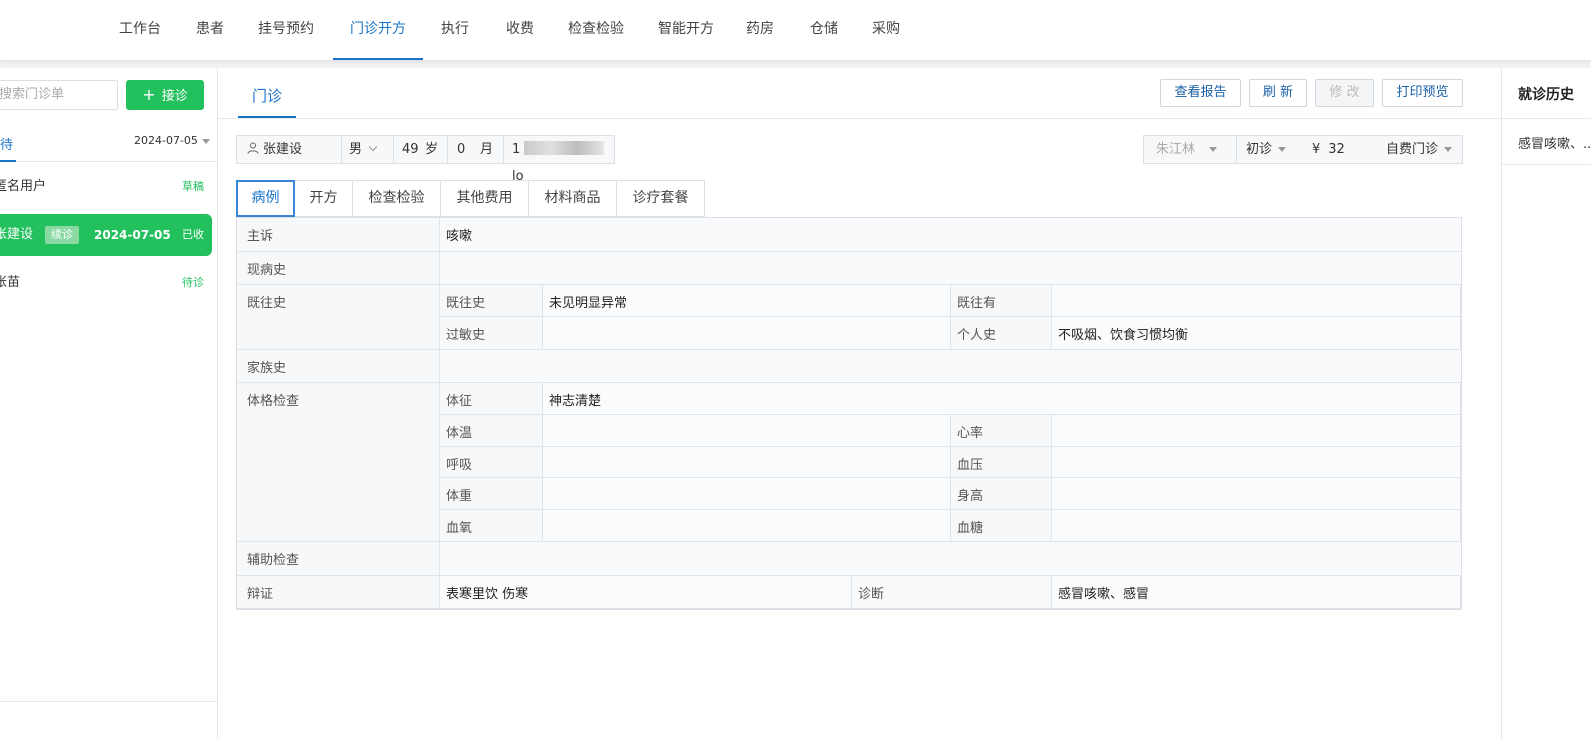 The image size is (1591, 739). What do you see at coordinates (950, 366) in the screenshot?
I see `family-history-field` at bounding box center [950, 366].